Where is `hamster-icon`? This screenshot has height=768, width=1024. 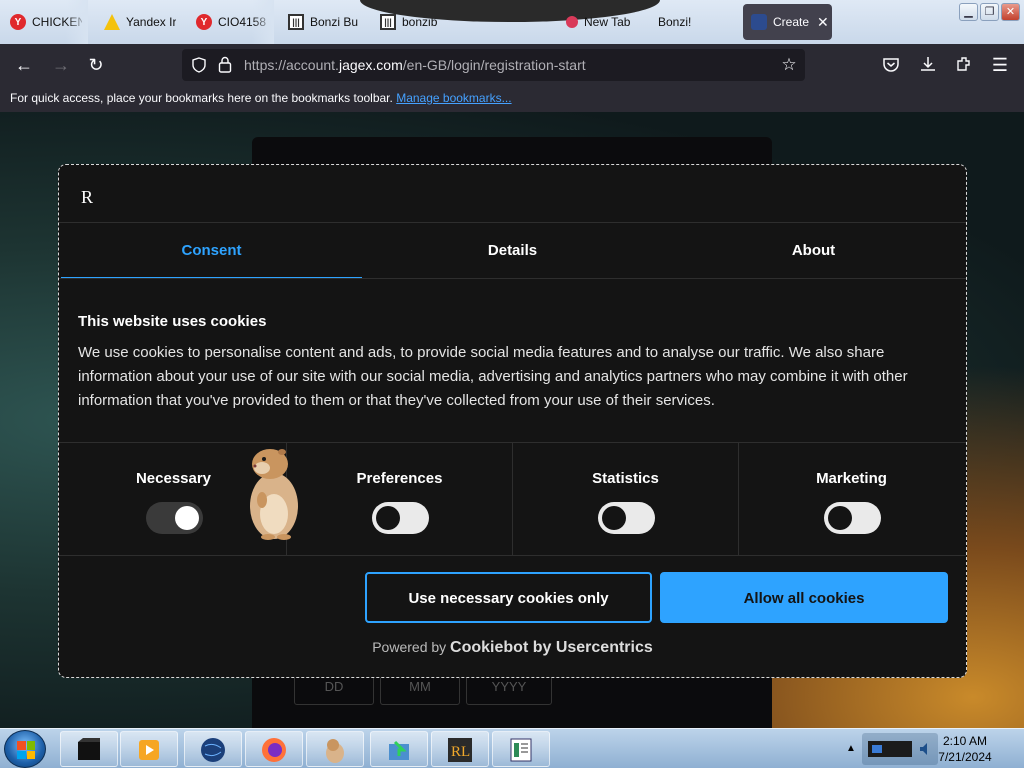
hamster-icon is located at coordinates (335, 751).